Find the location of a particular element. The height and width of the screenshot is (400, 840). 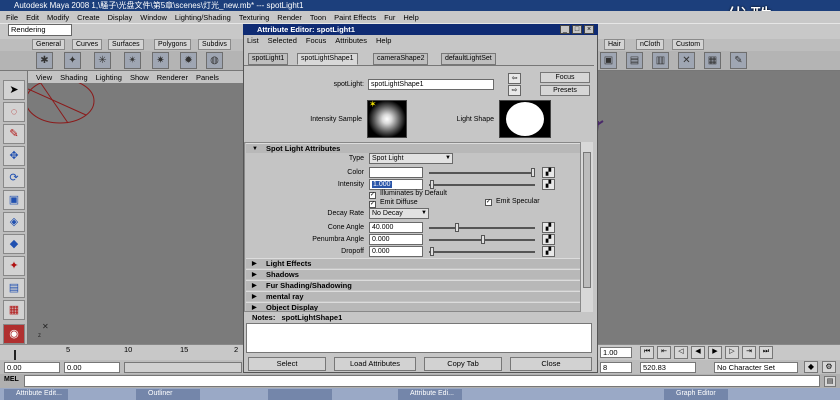

tab-defaultlightset: defaultLightSet is located at coordinates (468, 59).